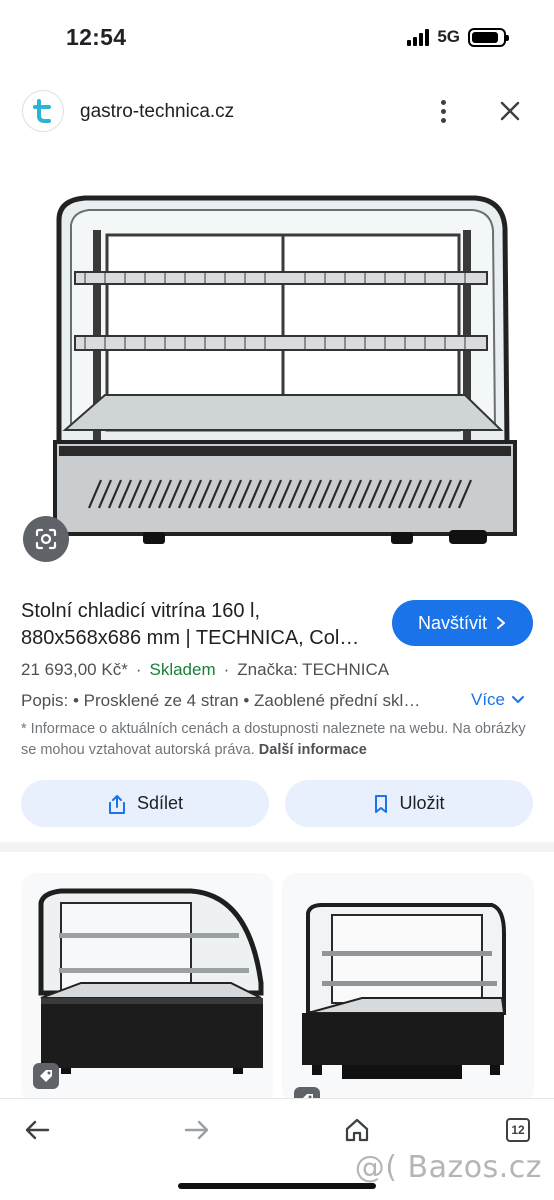 The height and width of the screenshot is (1200, 554). I want to click on stock-status: Skladem, so click(182, 669).